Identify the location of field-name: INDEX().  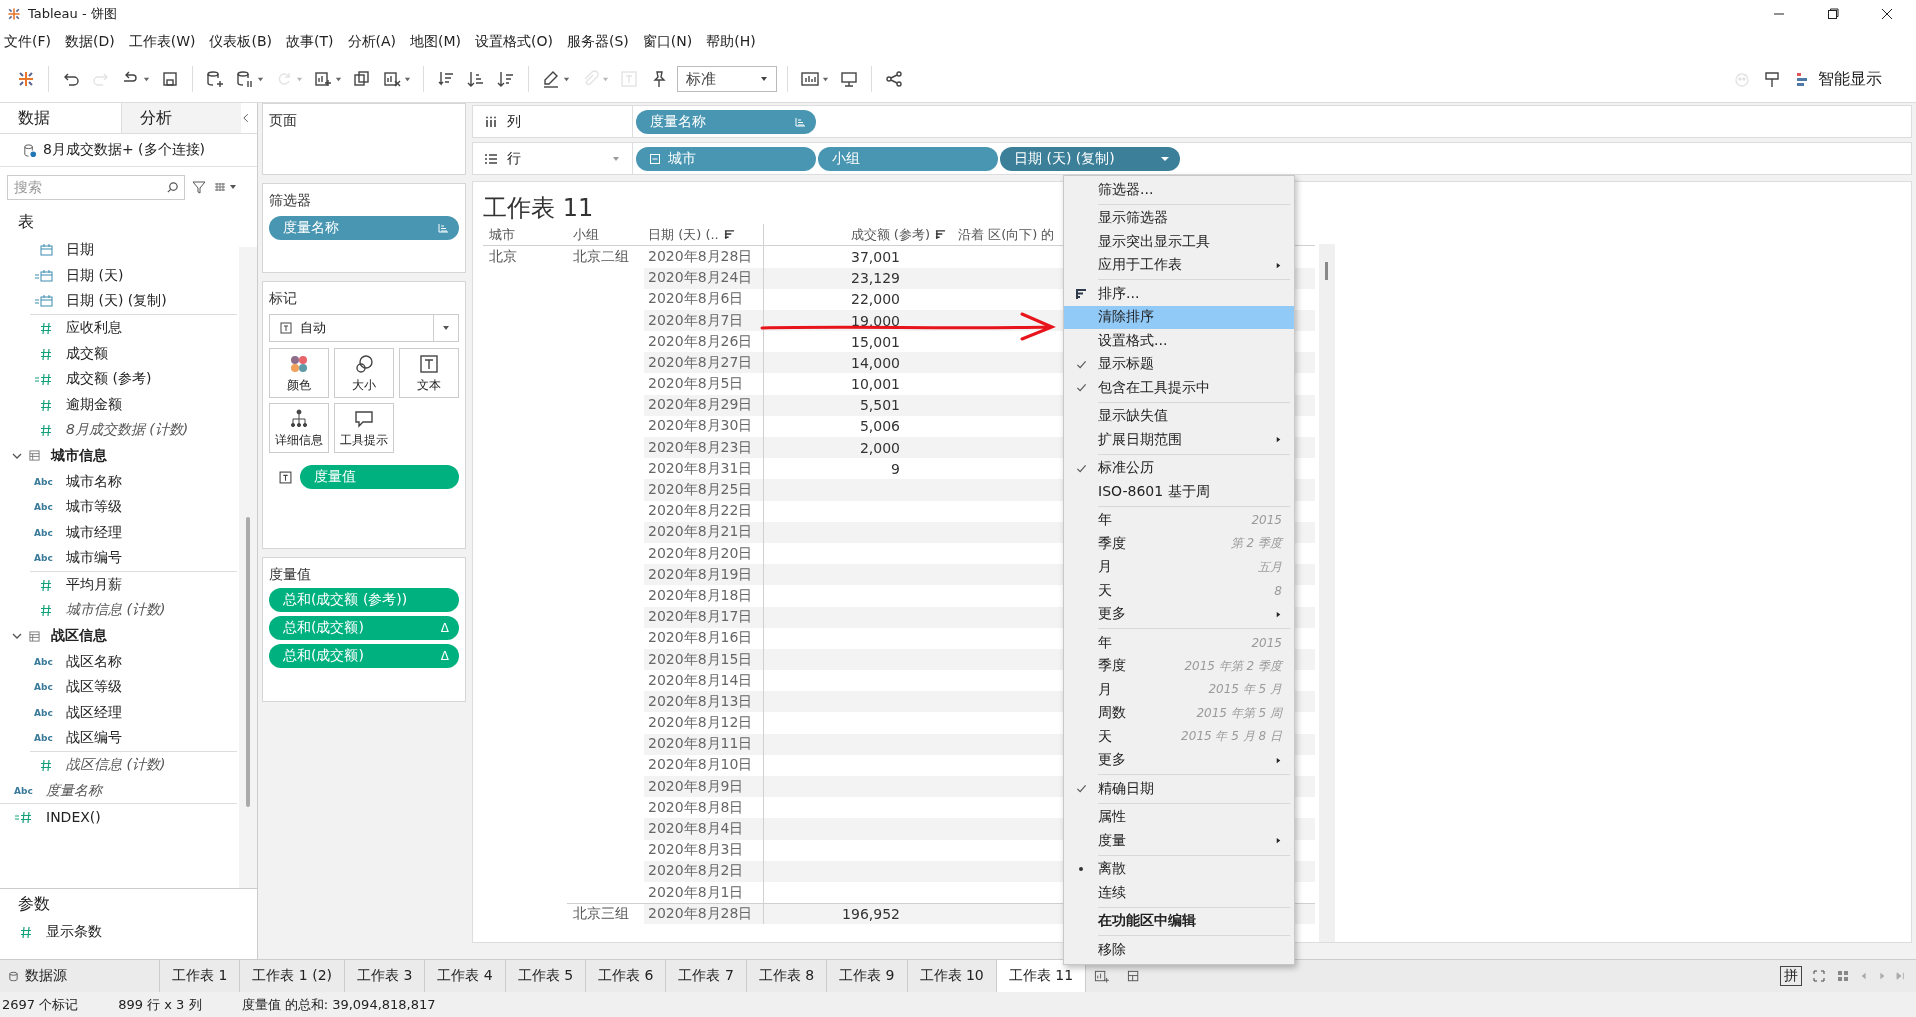
(73, 817).